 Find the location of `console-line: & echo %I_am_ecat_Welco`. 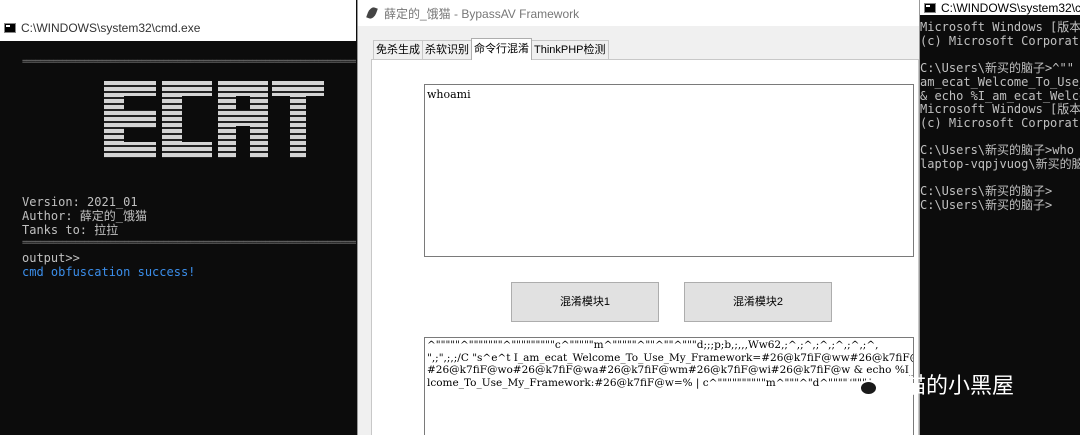

console-line: & echo %I_am_ecat_Welco is located at coordinates (1000, 95).